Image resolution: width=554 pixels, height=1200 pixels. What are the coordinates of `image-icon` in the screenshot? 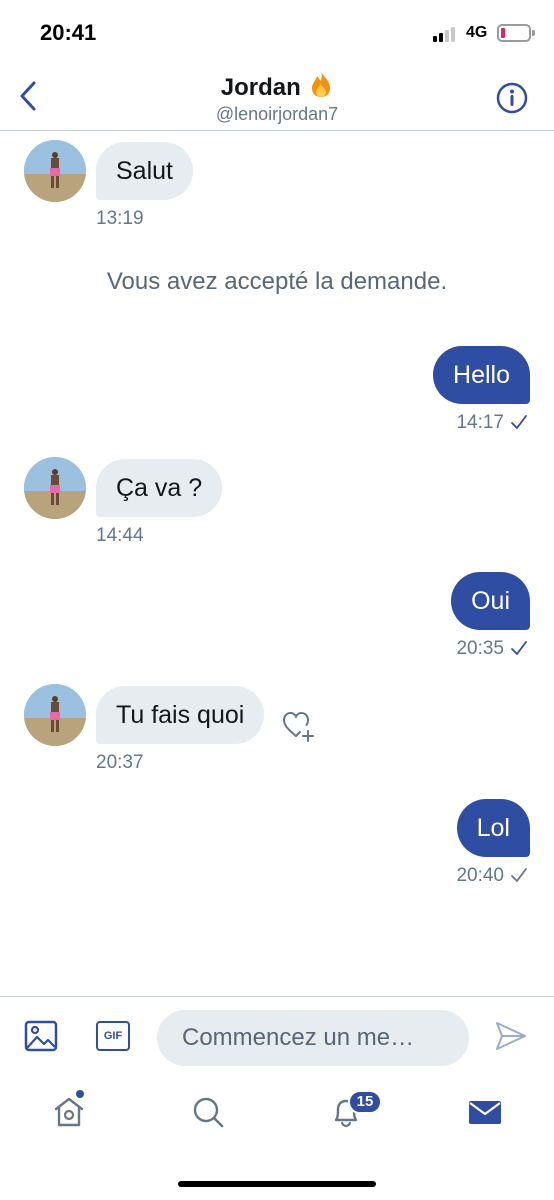 It's located at (41, 1036).